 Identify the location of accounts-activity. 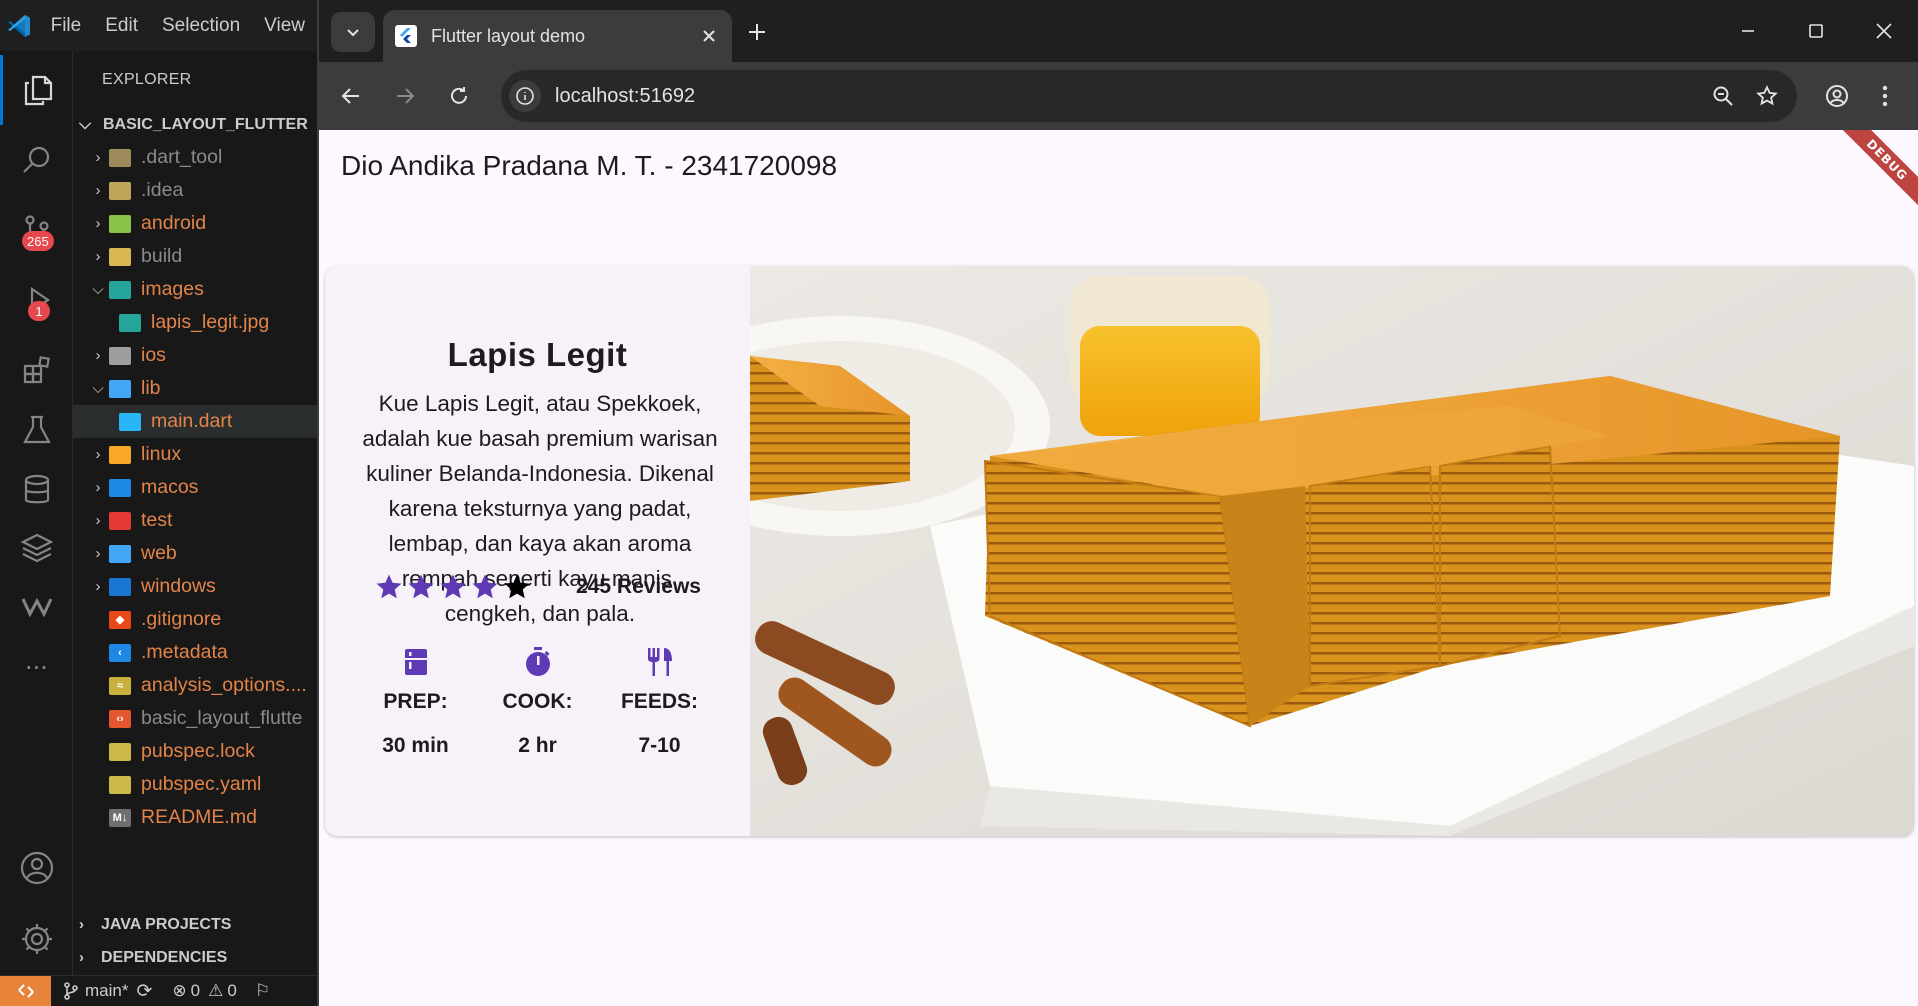
(36, 868).